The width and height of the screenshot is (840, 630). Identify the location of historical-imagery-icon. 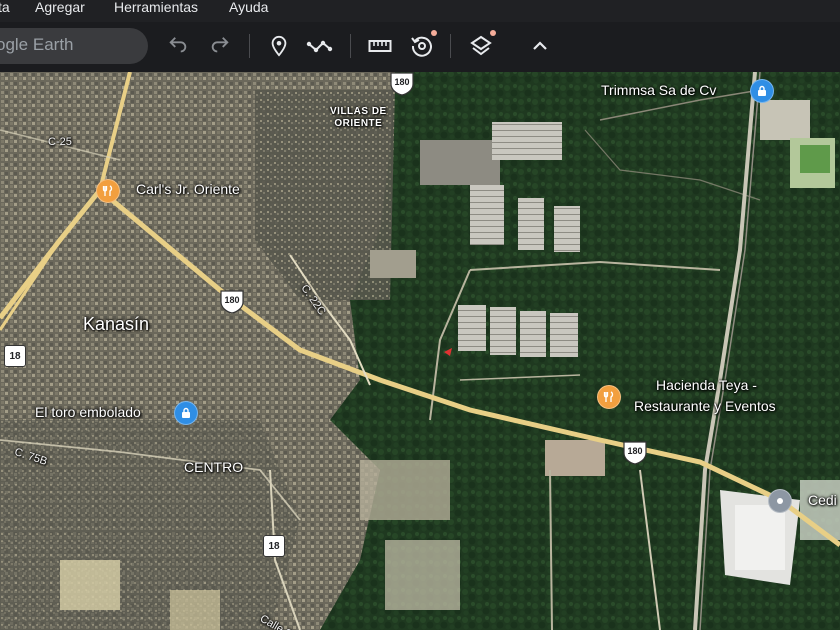
(422, 45).